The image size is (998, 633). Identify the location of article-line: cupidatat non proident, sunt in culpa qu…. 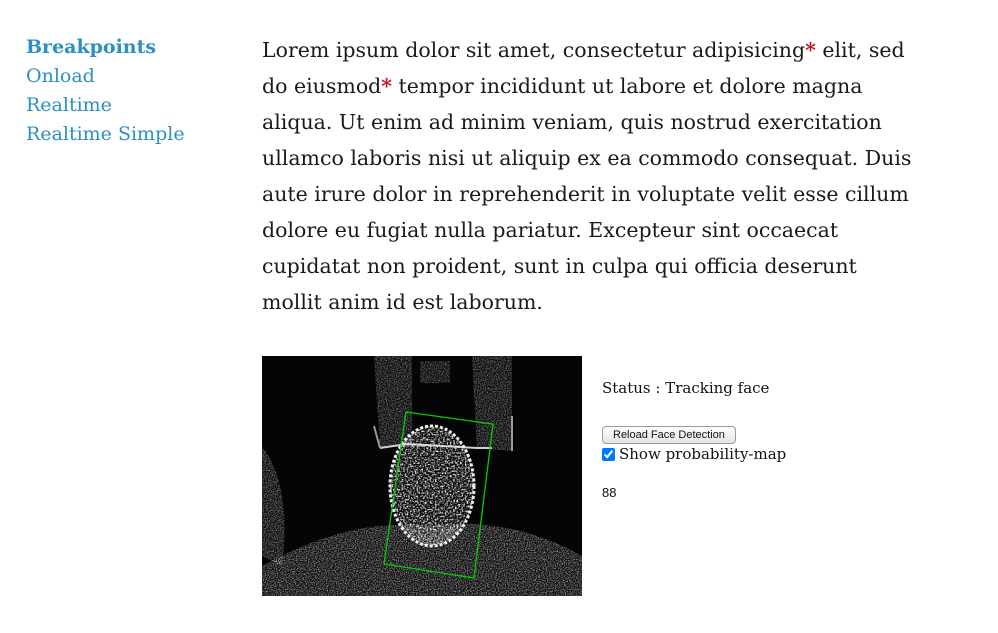
(559, 266).